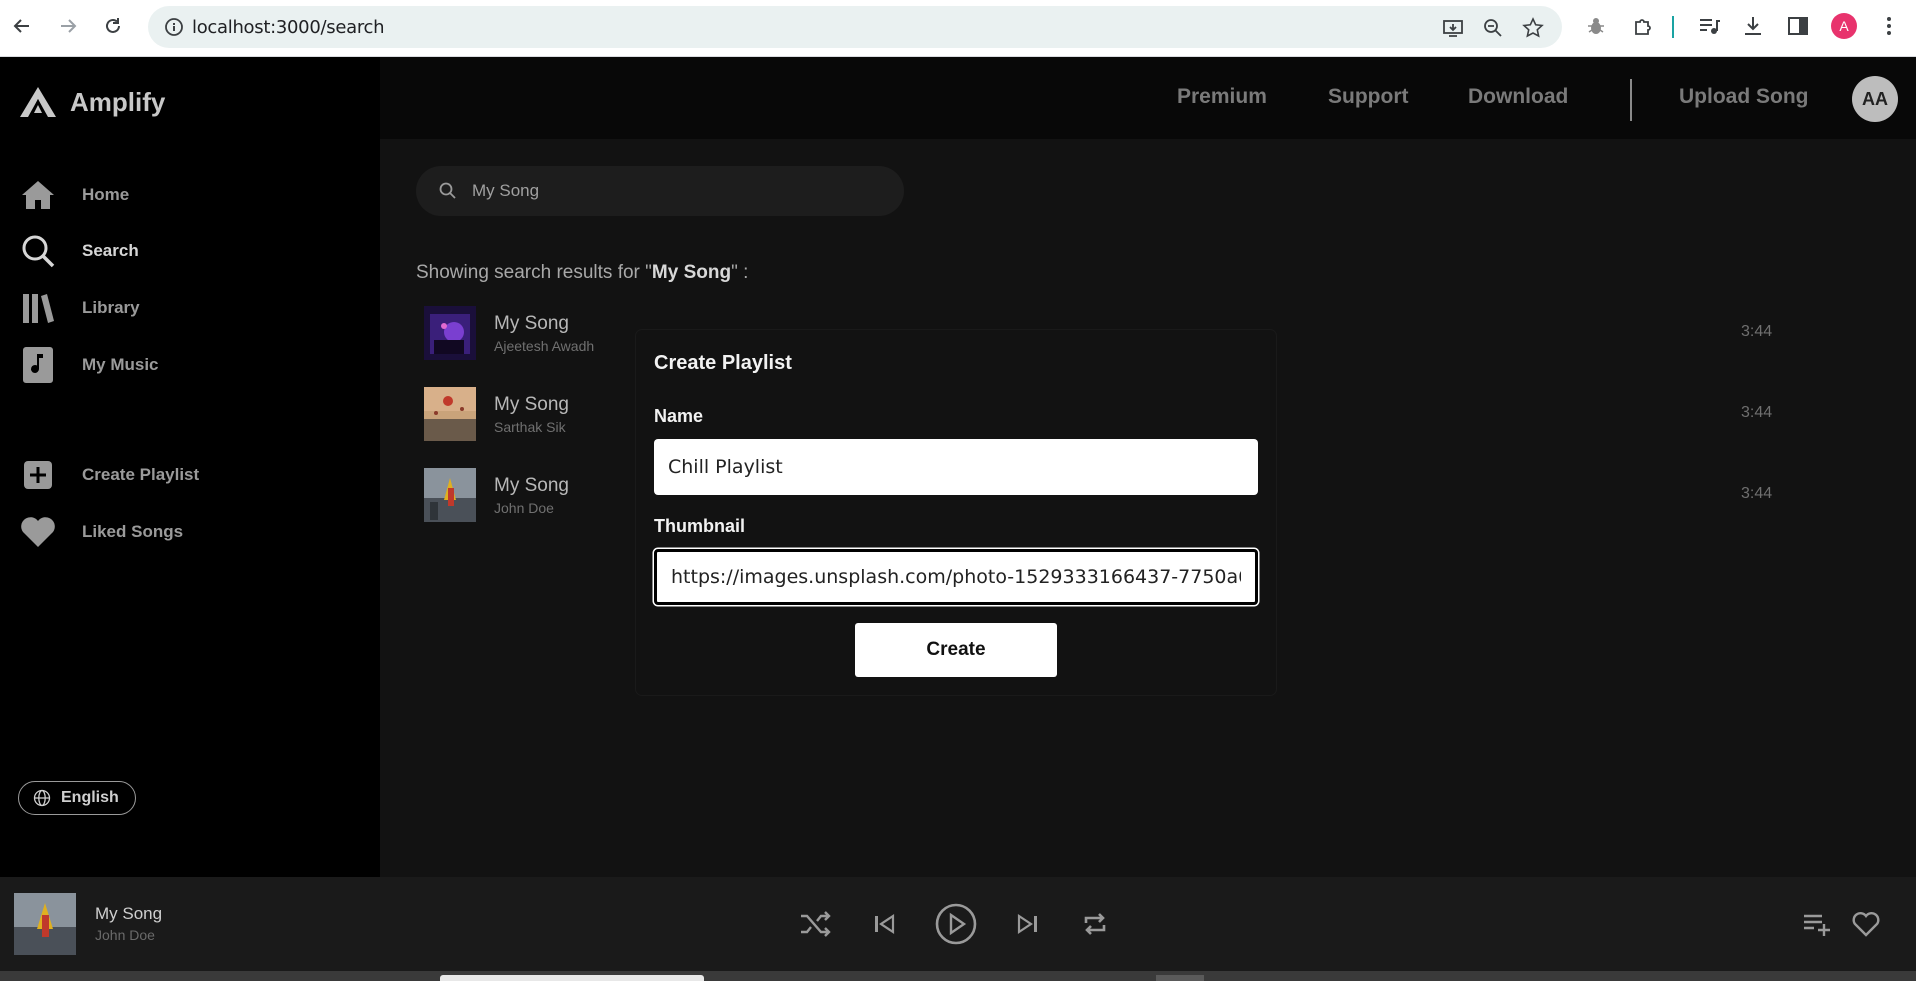  I want to click on browser-menu-icon, so click(1889, 26).